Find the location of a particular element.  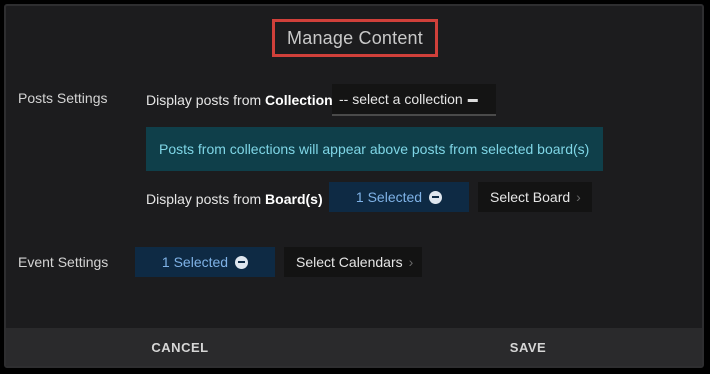

posts-settings-label: Posts Settings is located at coordinates (63, 98).